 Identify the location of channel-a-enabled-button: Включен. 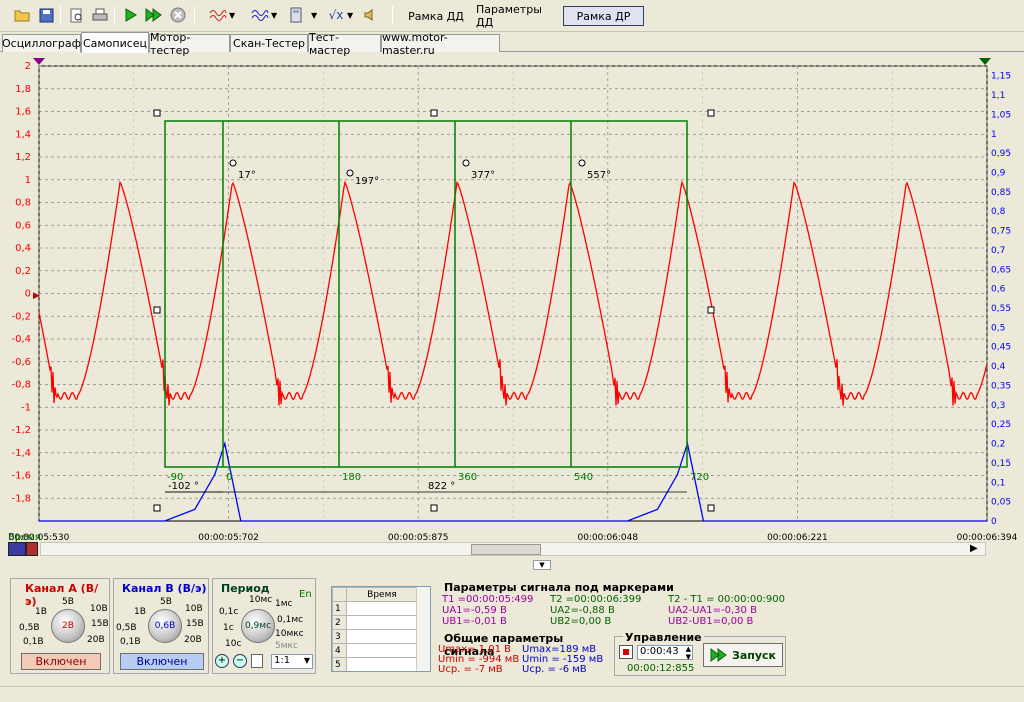
(61, 661).